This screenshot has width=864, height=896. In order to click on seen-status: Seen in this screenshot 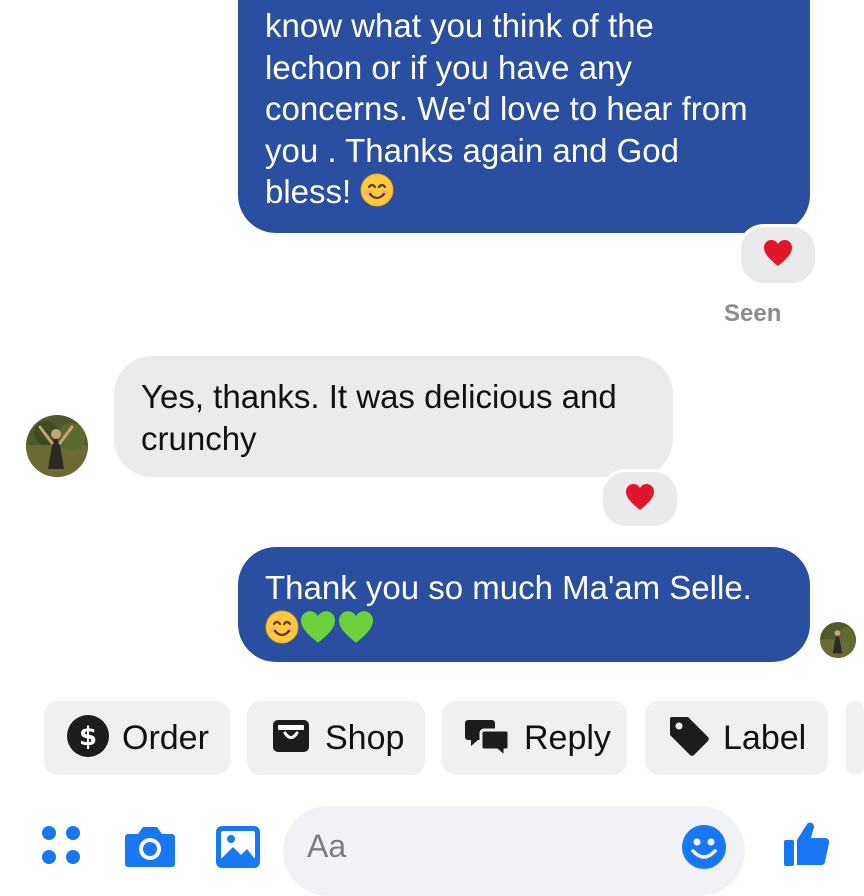, I will do `click(753, 313)`.